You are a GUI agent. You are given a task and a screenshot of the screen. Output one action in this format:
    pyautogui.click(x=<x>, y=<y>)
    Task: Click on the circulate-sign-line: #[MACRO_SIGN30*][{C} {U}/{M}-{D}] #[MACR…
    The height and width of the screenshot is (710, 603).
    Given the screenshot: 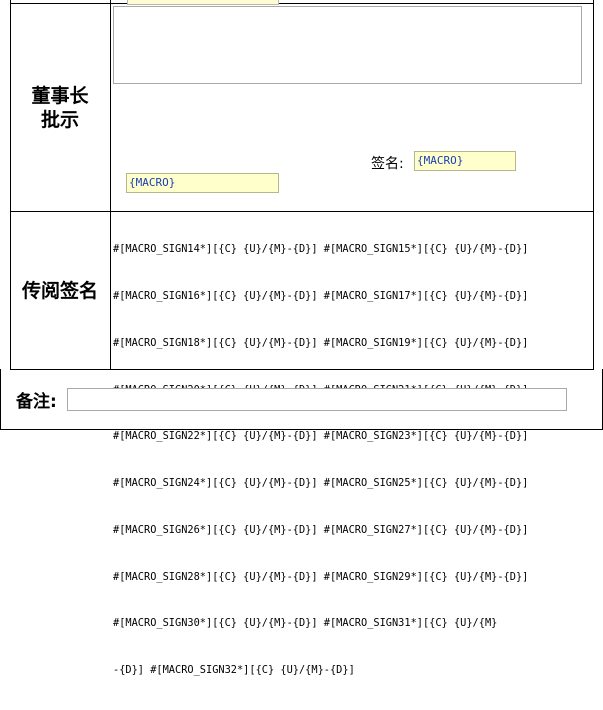 What is the action you would take?
    pyautogui.click(x=305, y=623)
    